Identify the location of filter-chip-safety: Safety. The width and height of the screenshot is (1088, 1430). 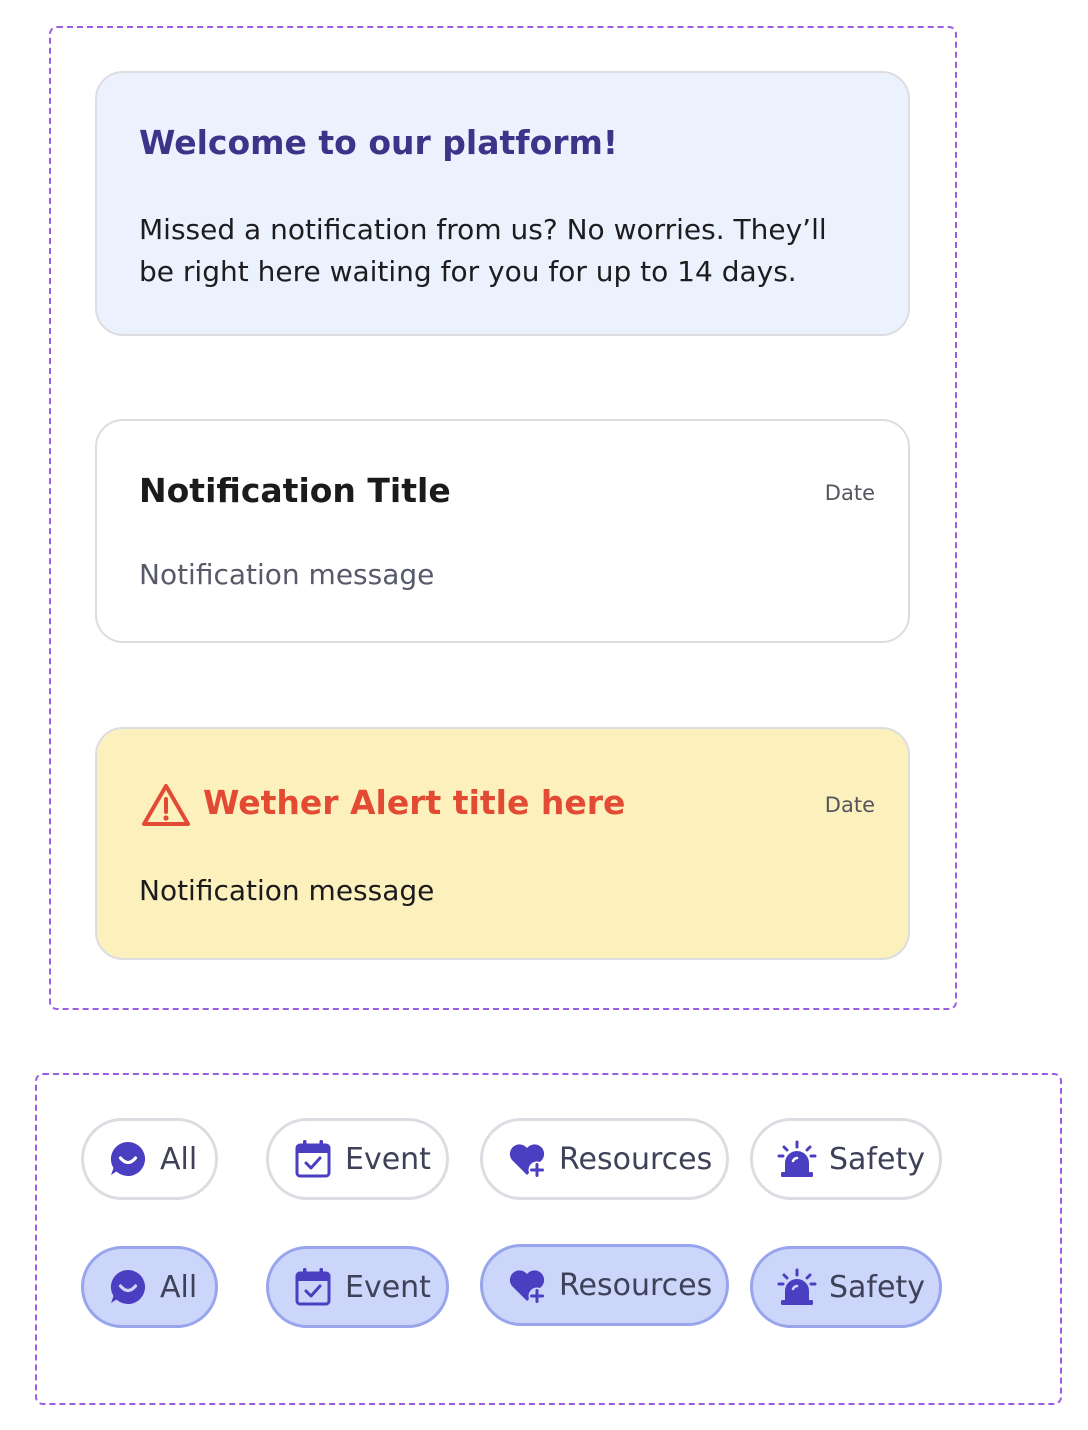
(846, 1159).